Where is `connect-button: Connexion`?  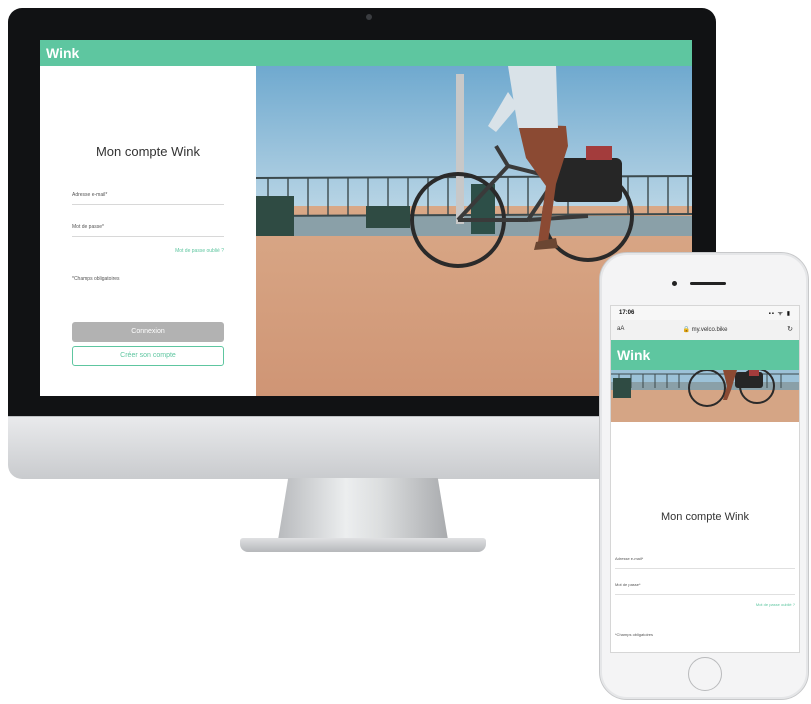
connect-button: Connexion is located at coordinates (148, 332).